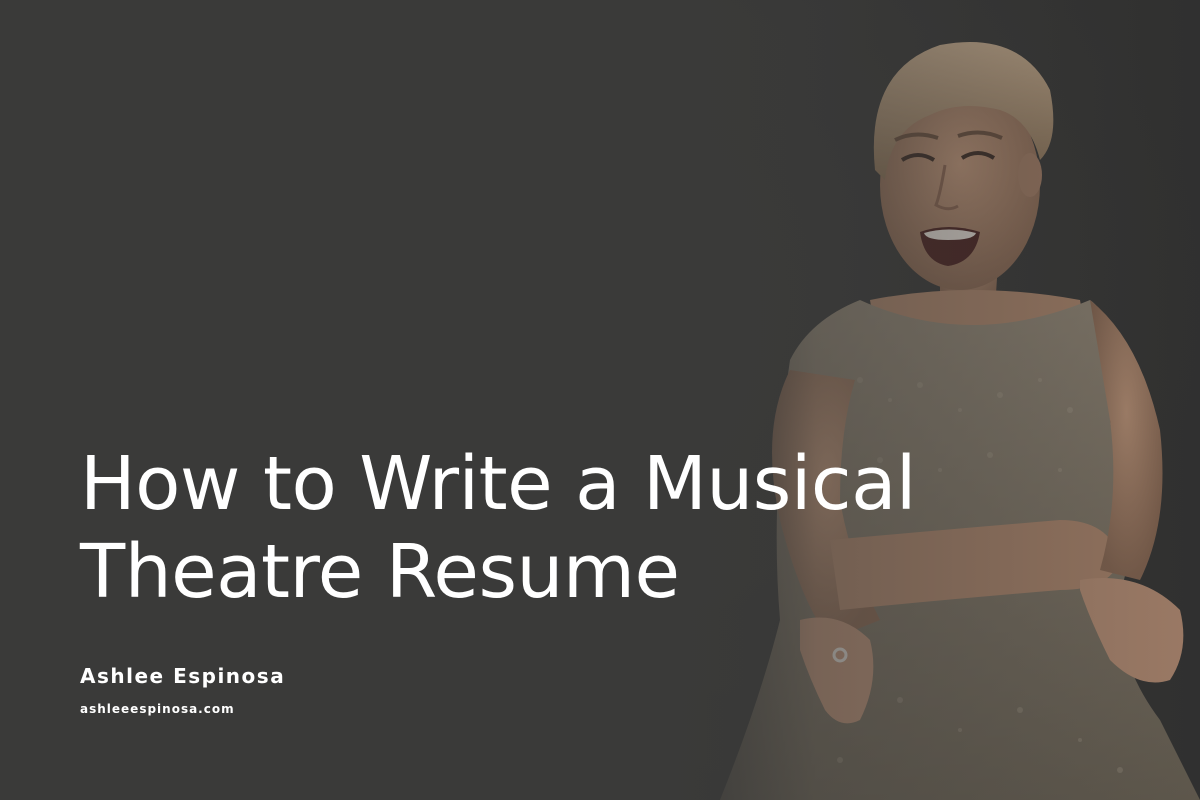 Image resolution: width=1200 pixels, height=800 pixels. Describe the element at coordinates (498, 484) in the screenshot. I see `title-line-1: How to Write a Musical` at that location.